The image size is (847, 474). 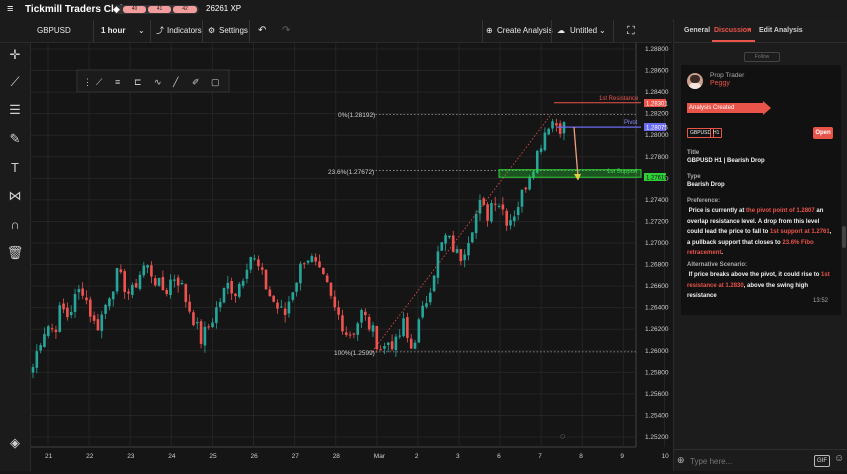 What do you see at coordinates (15, 168) in the screenshot?
I see `text-icon: T` at bounding box center [15, 168].